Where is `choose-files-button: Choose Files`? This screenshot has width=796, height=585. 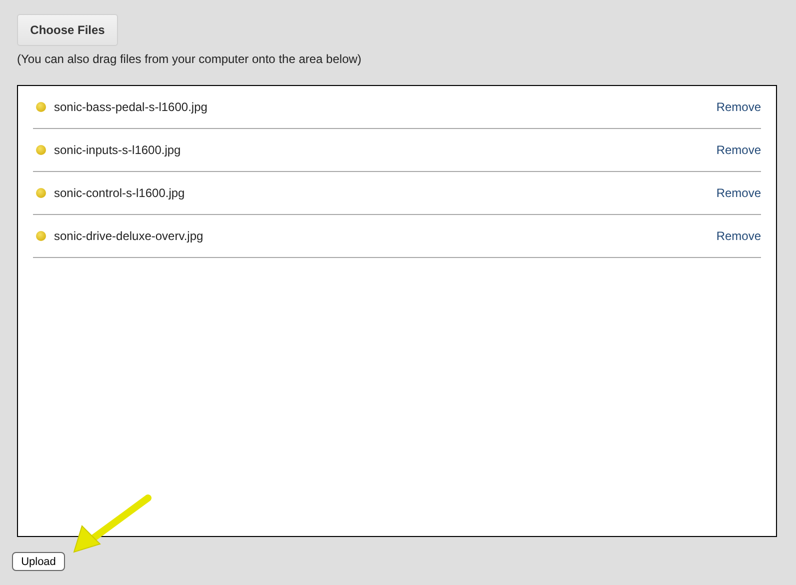
choose-files-button: Choose Files is located at coordinates (67, 30).